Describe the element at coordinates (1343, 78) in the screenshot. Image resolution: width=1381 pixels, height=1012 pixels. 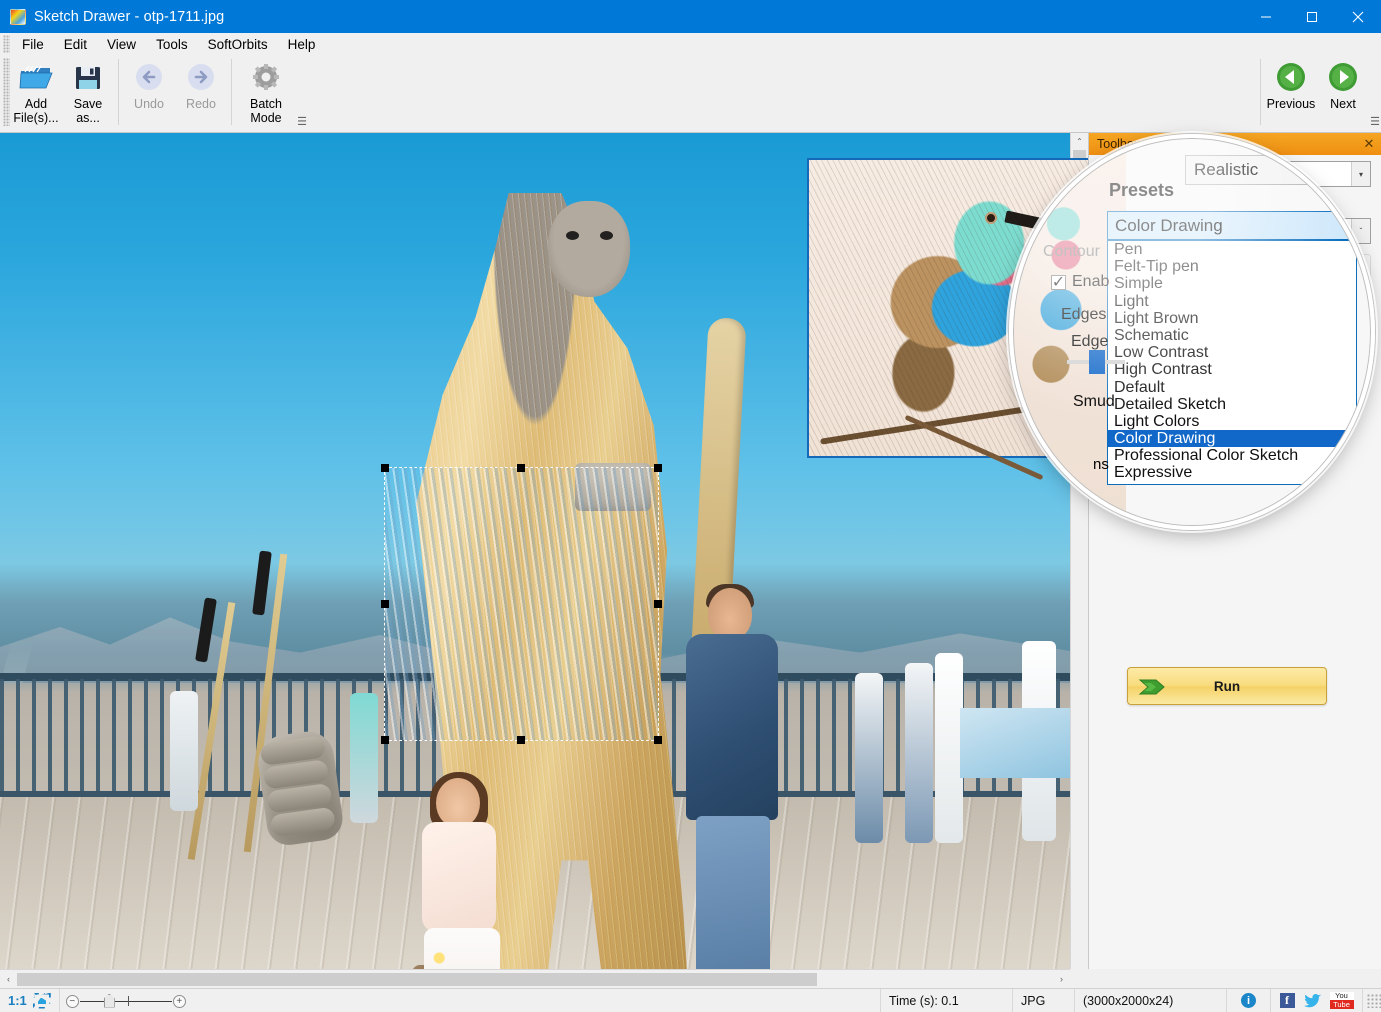
I see `green-right-arrow-icon` at that location.